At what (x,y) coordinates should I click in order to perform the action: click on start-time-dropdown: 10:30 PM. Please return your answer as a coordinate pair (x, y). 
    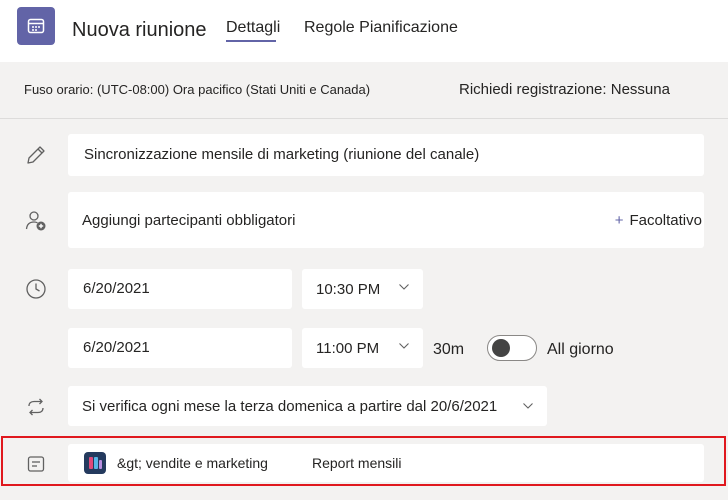
    Looking at the image, I should click on (362, 289).